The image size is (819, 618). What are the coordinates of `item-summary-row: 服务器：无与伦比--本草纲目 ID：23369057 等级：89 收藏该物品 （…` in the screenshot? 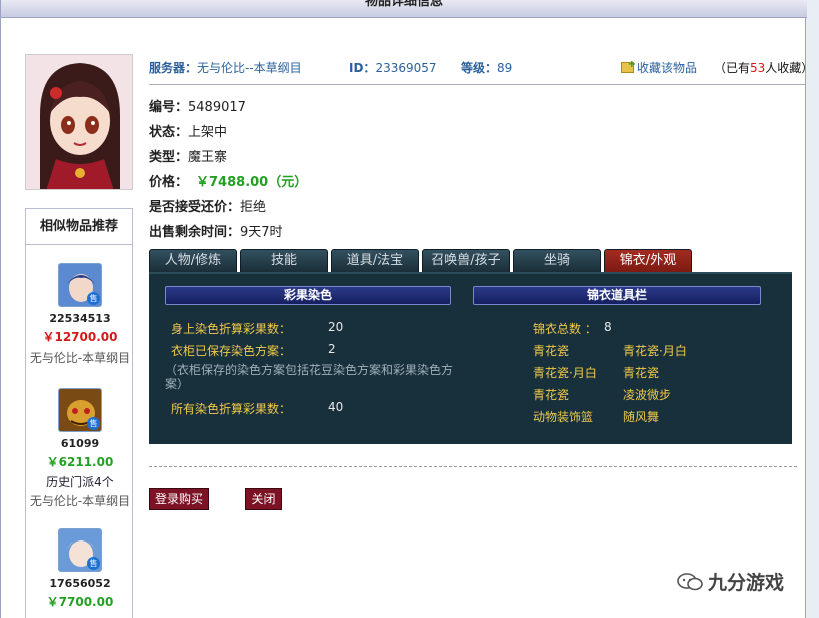 It's located at (481, 72).